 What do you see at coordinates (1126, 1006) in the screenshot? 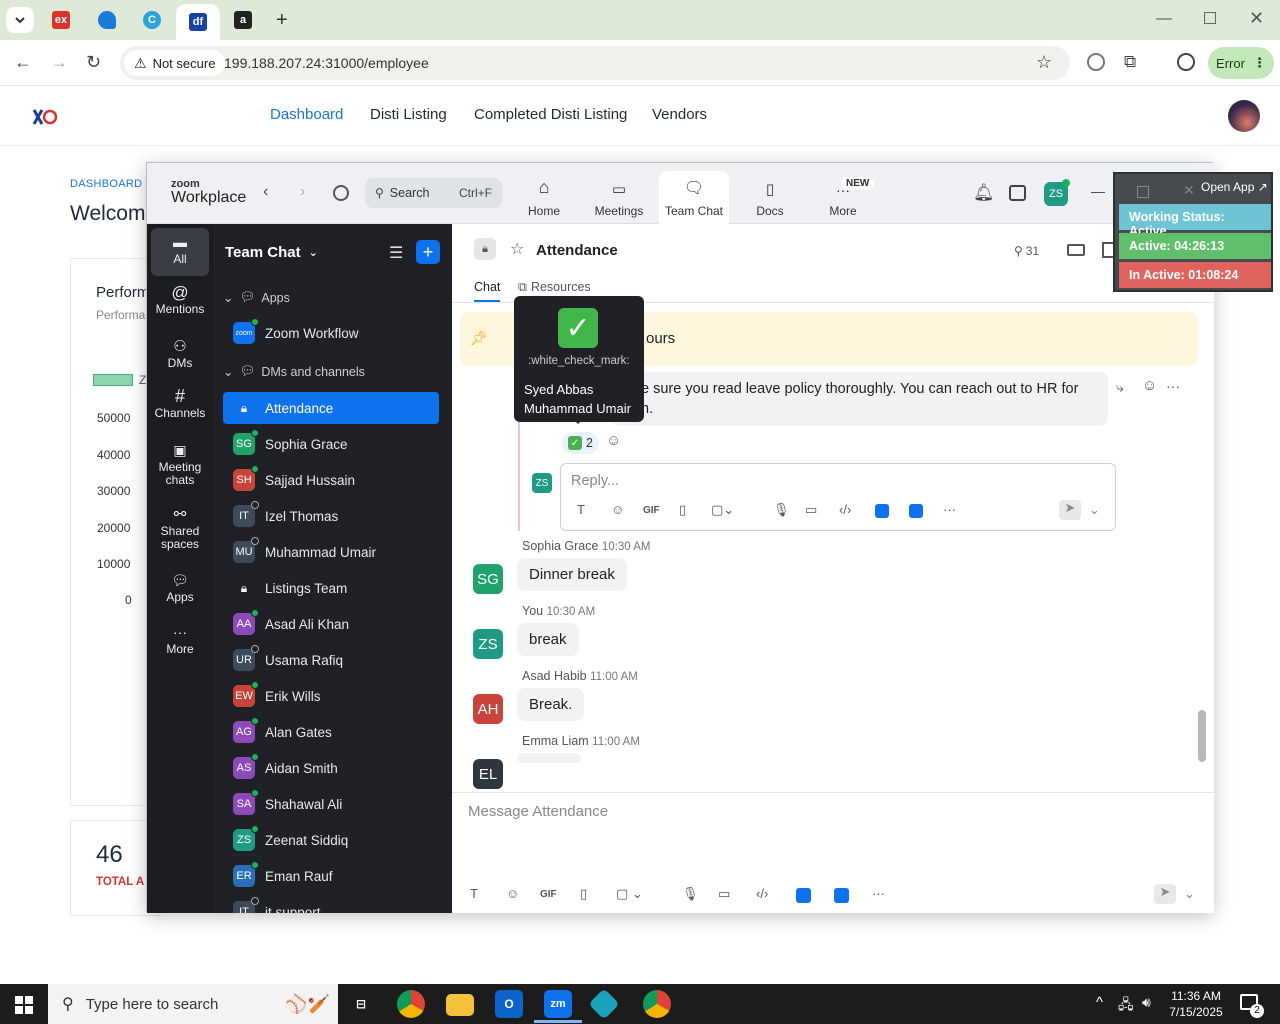
I see `network-icon: 🖧` at bounding box center [1126, 1006].